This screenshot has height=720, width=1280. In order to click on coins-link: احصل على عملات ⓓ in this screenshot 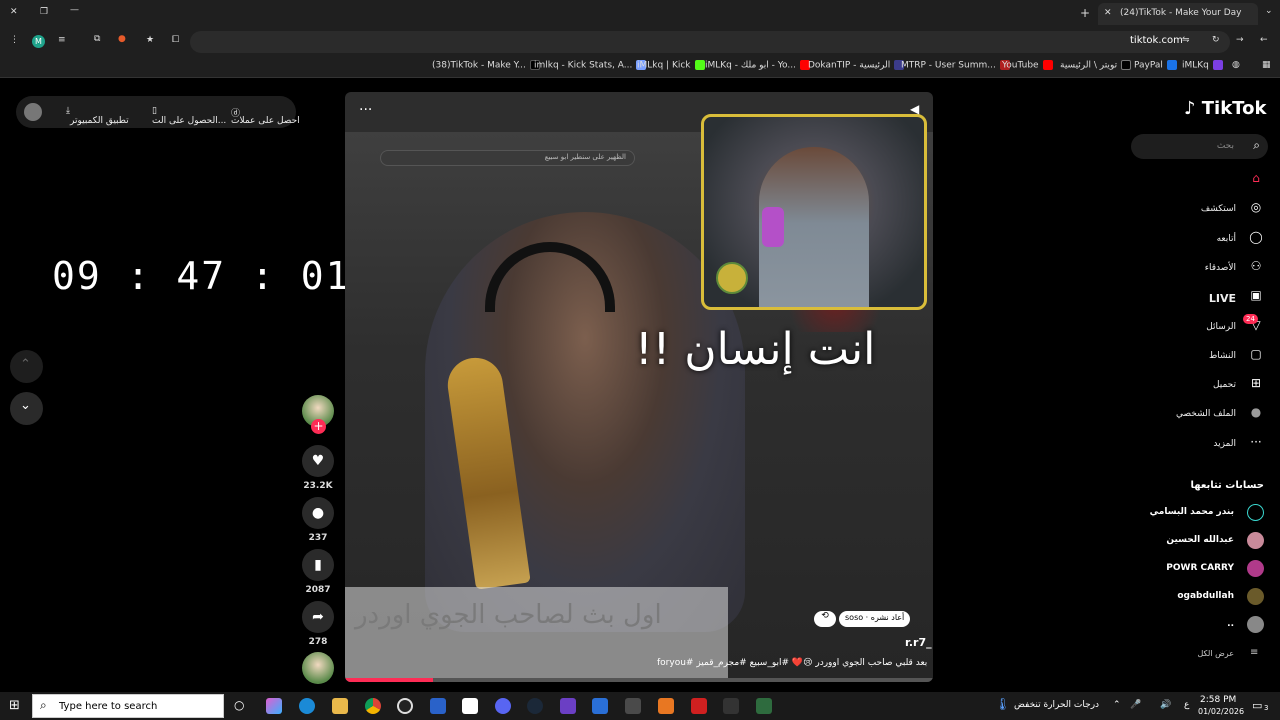, I will do `click(265, 116)`.